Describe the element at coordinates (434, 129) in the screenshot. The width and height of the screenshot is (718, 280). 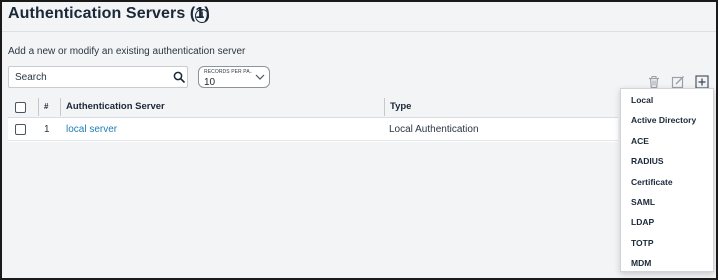
I see `server-type: Local Authentication` at that location.